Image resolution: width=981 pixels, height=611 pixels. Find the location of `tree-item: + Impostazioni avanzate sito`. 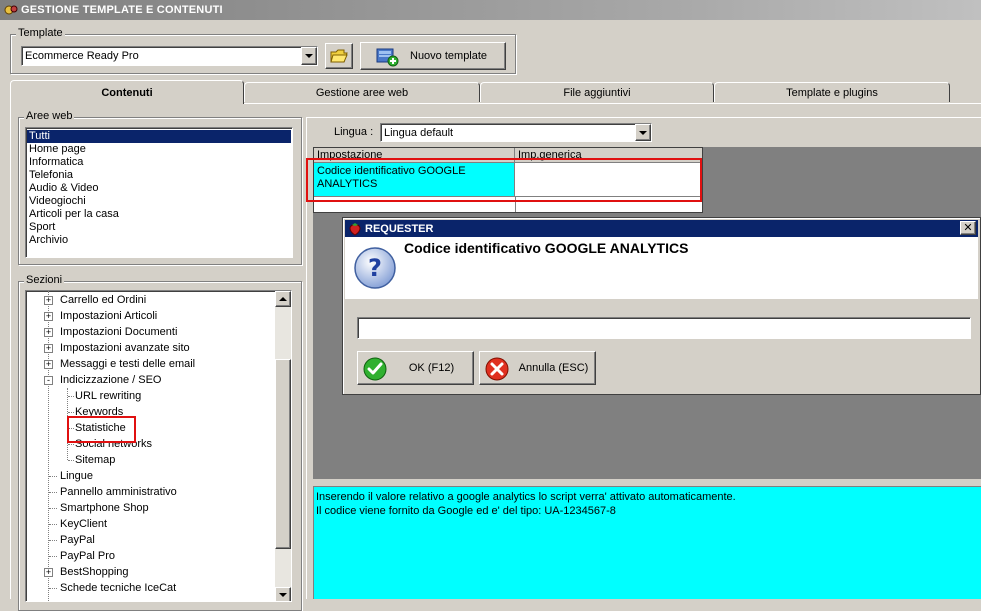

tree-item: + Impostazioni avanzate sito is located at coordinates (151, 348).